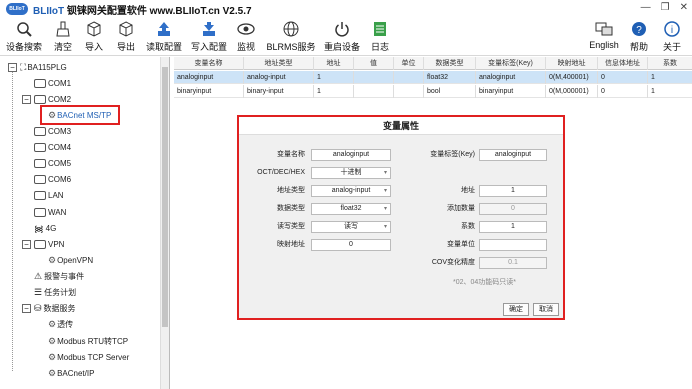  I want to click on col-header: 地址类型, so click(279, 63).